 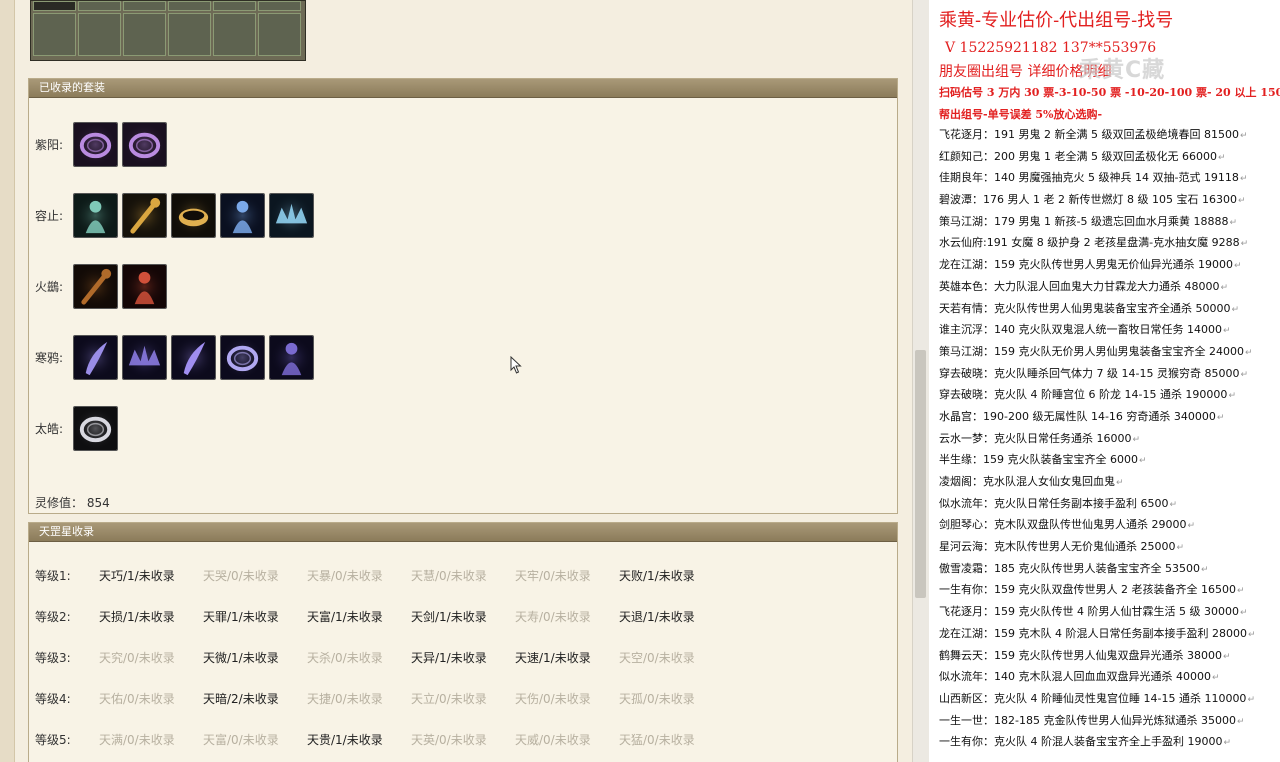 What do you see at coordinates (53, 616) in the screenshot?
I see `star-level-label: 等级2:` at bounding box center [53, 616].